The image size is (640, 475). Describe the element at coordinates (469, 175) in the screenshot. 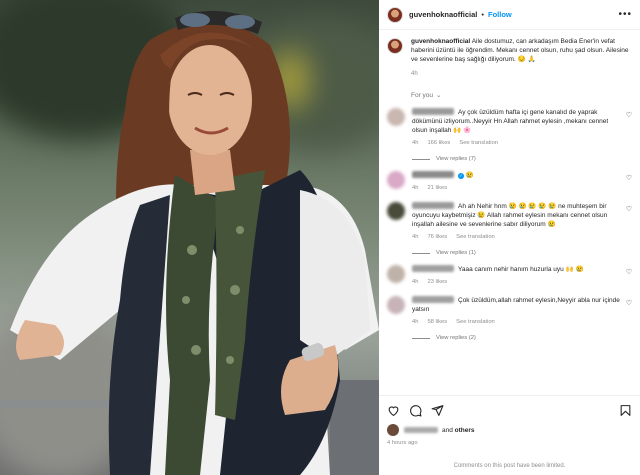

I see `comment-text: 😢` at that location.